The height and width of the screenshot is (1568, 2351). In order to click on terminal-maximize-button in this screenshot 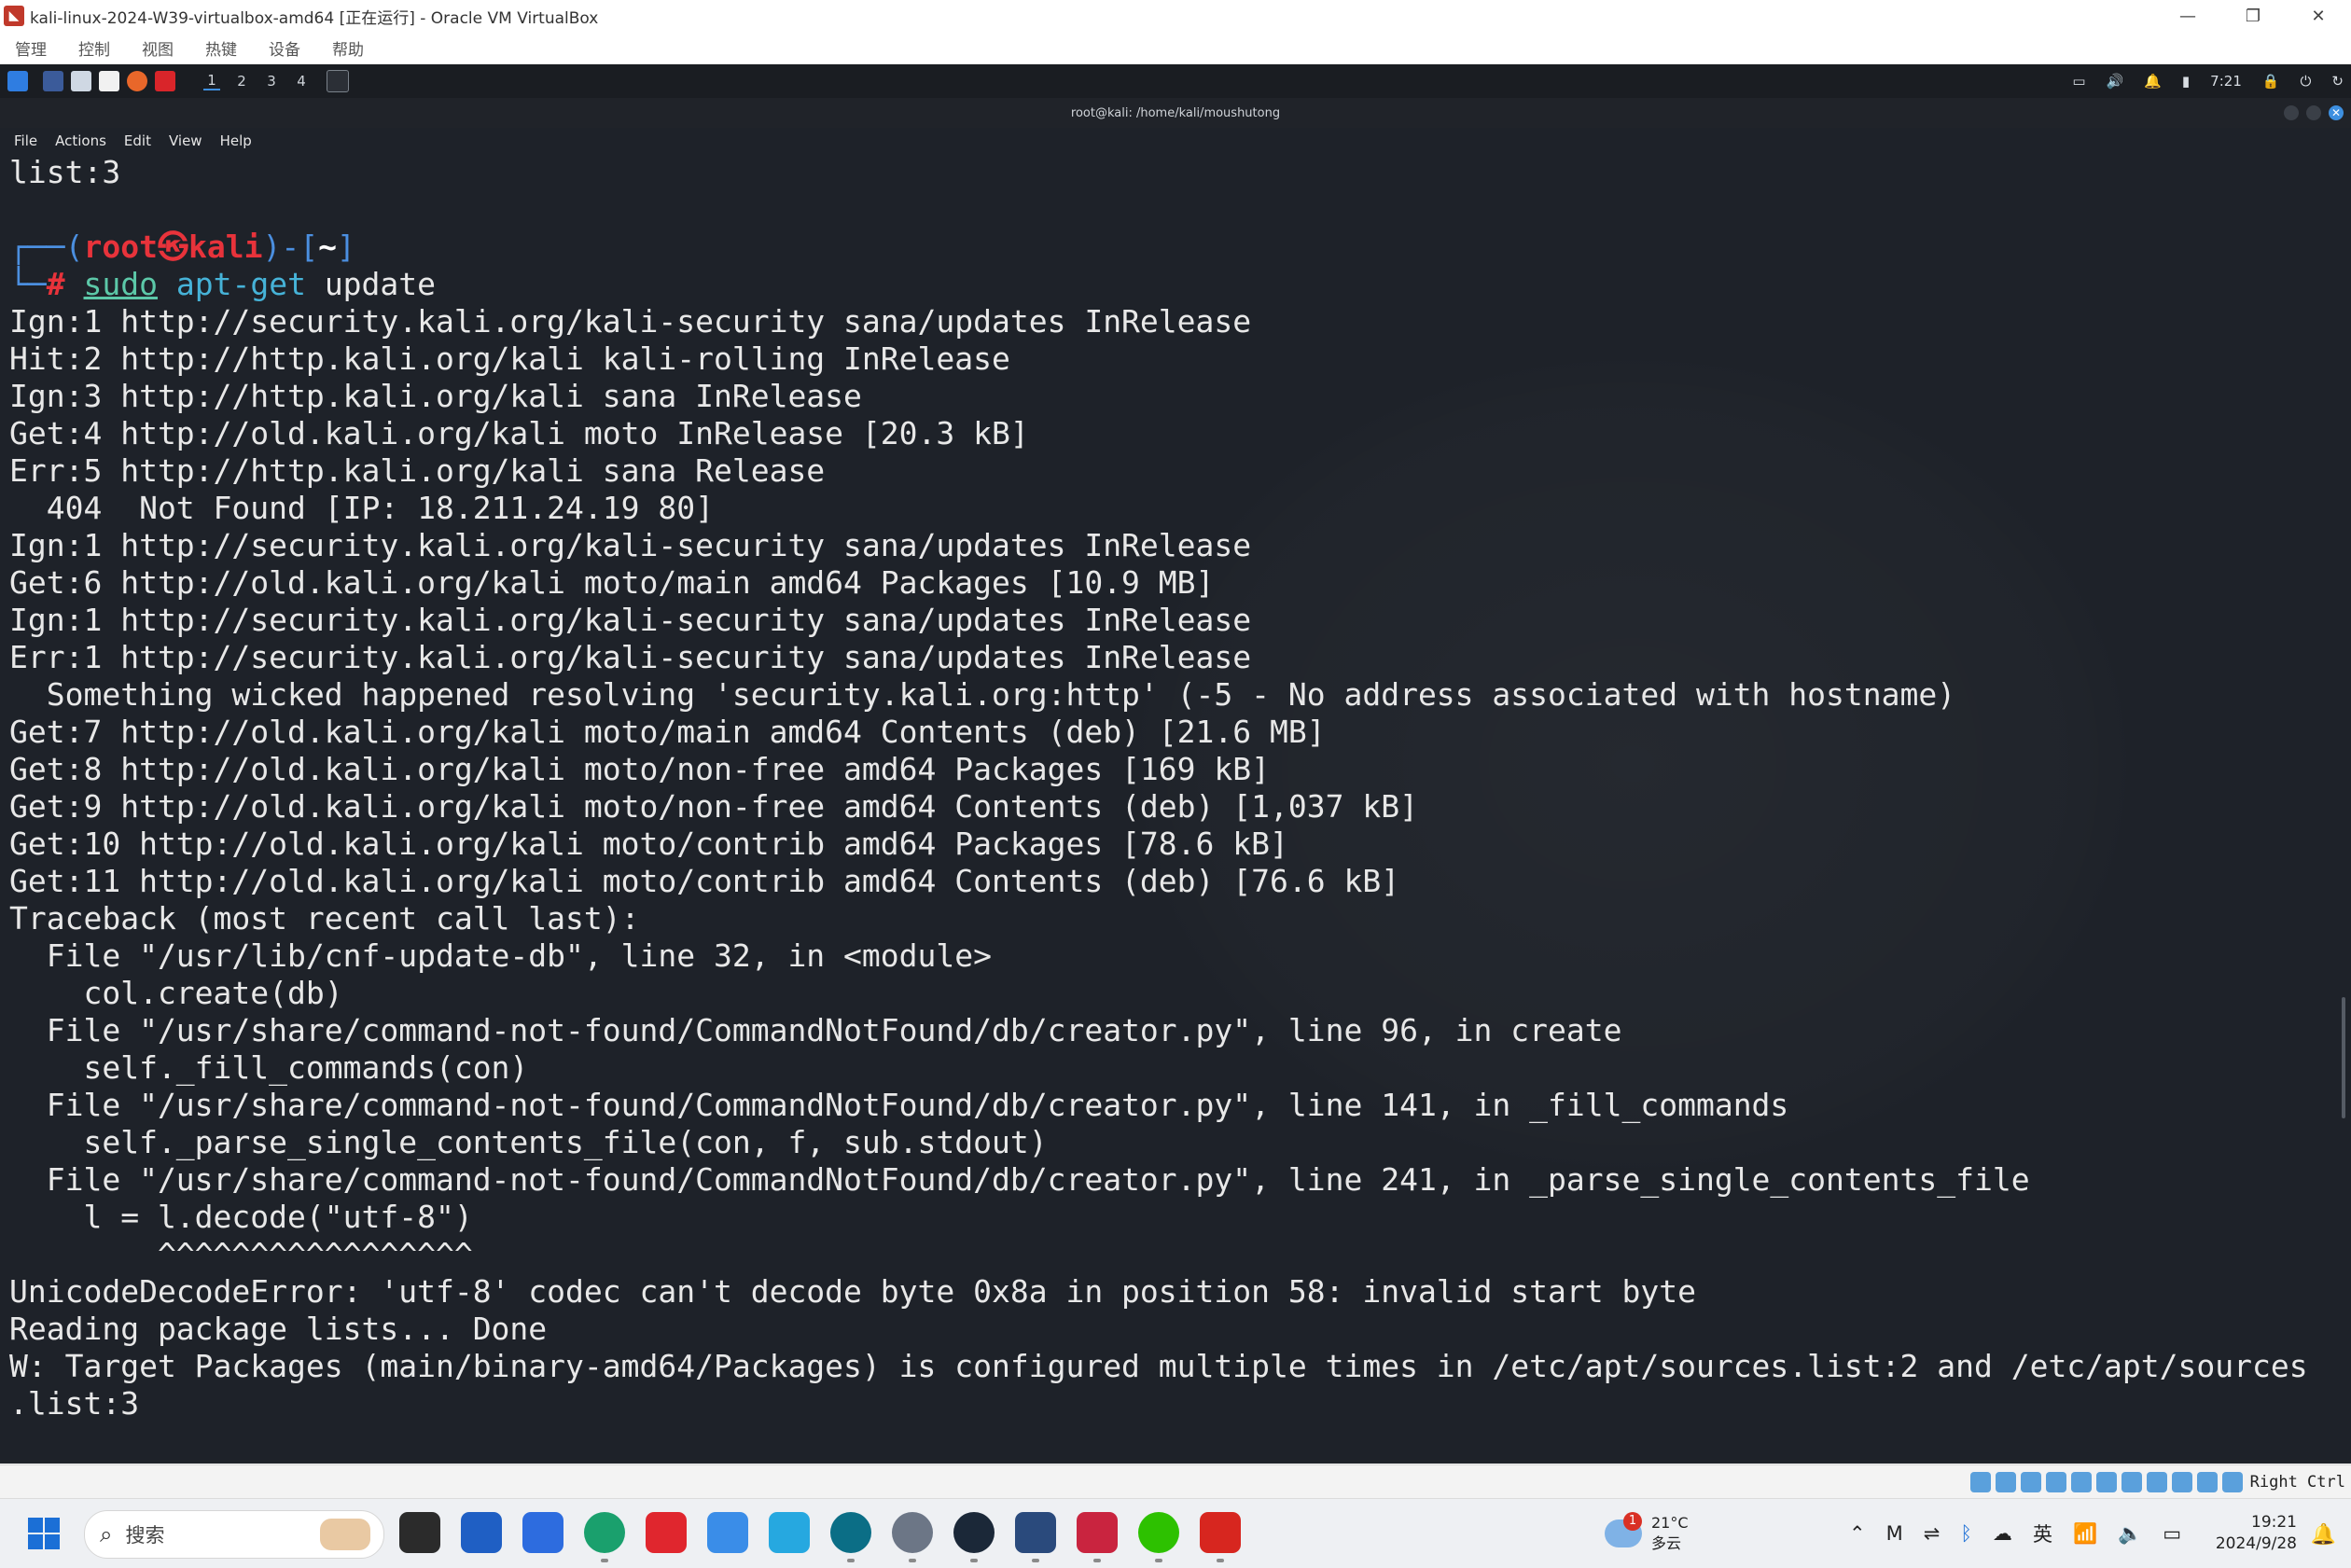, I will do `click(2313, 112)`.